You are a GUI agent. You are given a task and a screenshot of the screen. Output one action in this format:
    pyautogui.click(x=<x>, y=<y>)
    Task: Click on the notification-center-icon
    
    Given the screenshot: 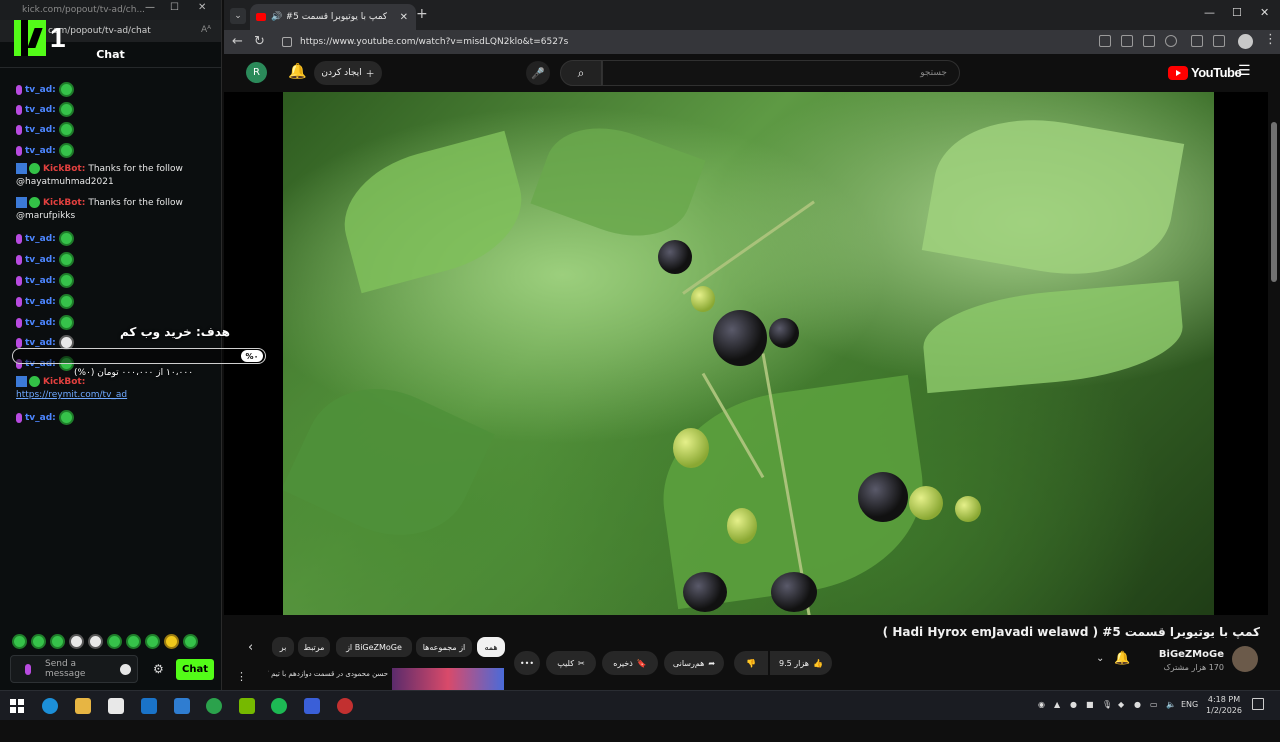 What is the action you would take?
    pyautogui.click(x=1258, y=704)
    